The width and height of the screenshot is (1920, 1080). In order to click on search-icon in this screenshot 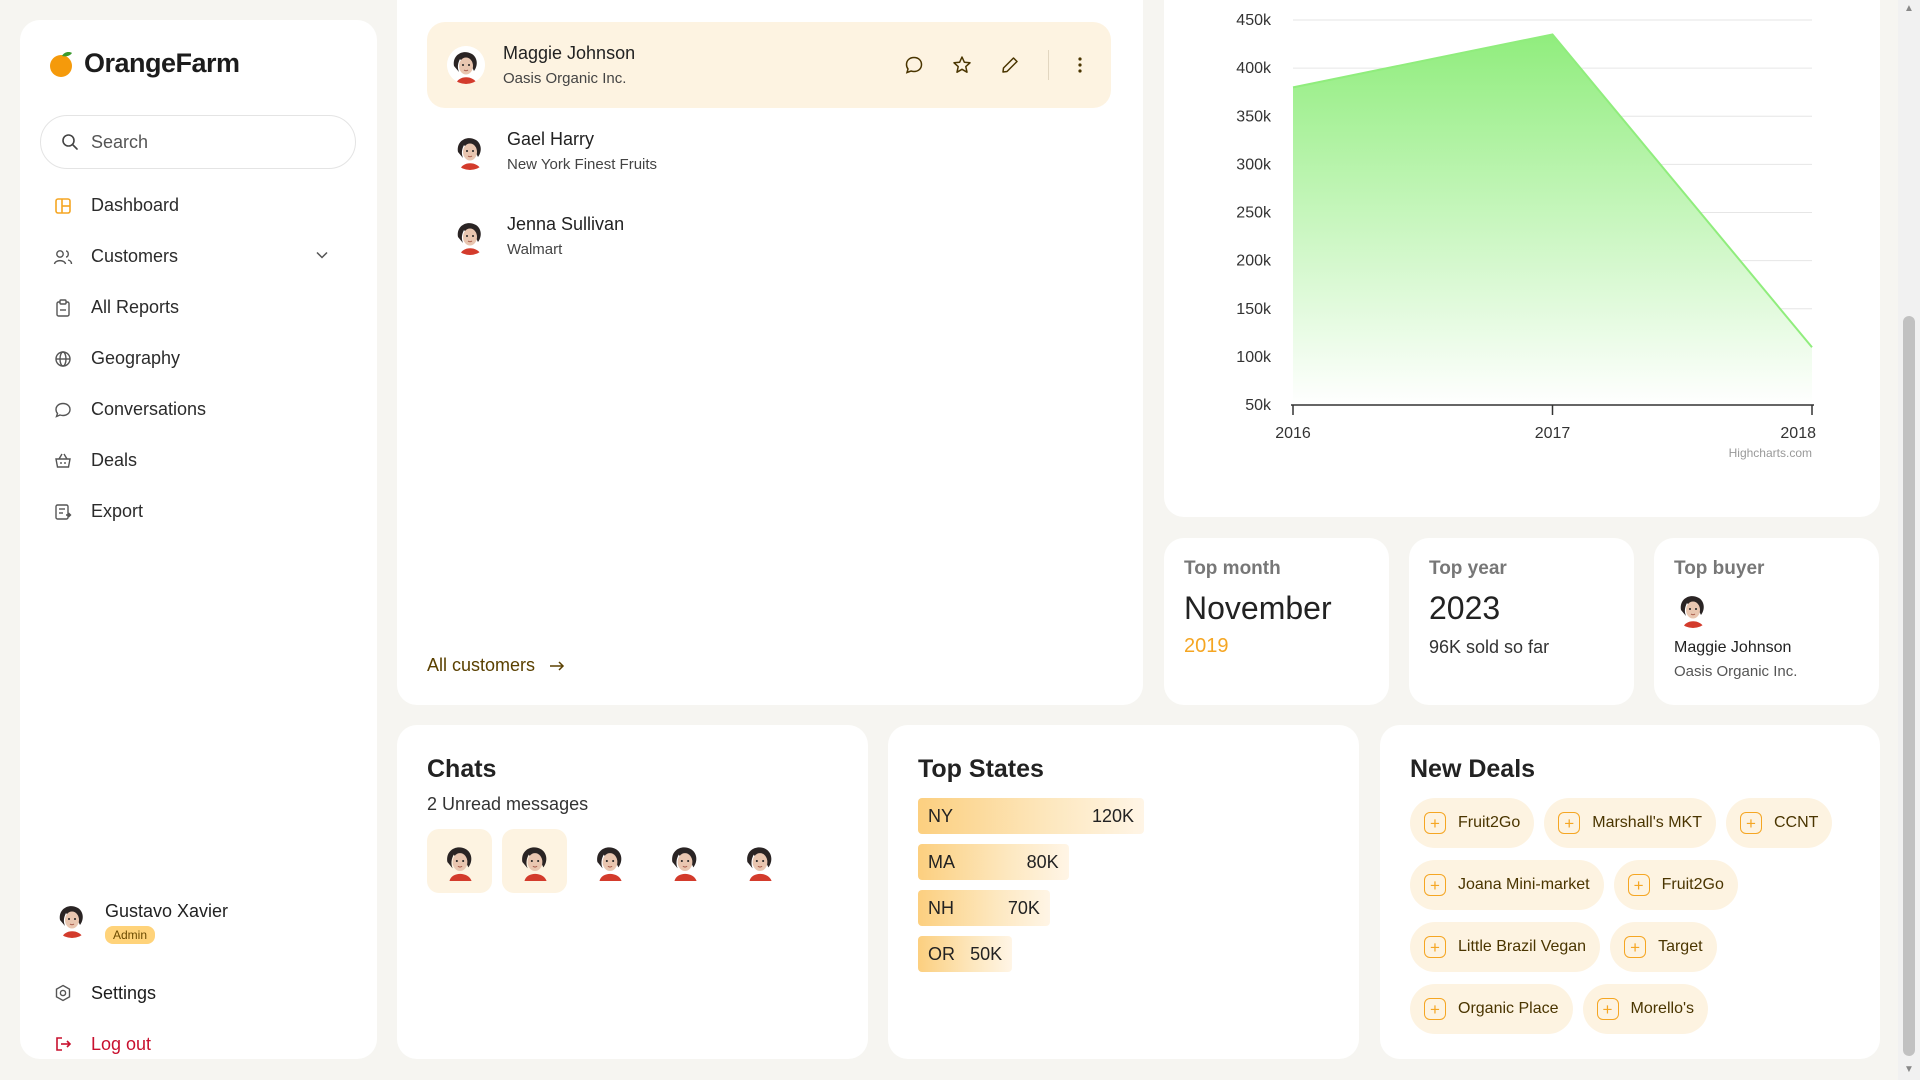, I will do `click(70, 142)`.